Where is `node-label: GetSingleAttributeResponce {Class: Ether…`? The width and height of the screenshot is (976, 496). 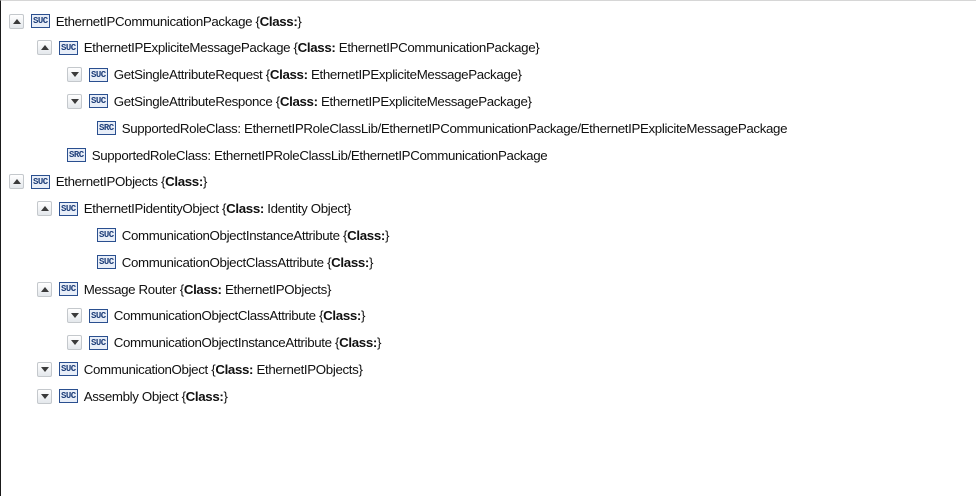 node-label: GetSingleAttributeResponce {Class: Ether… is located at coordinates (323, 101).